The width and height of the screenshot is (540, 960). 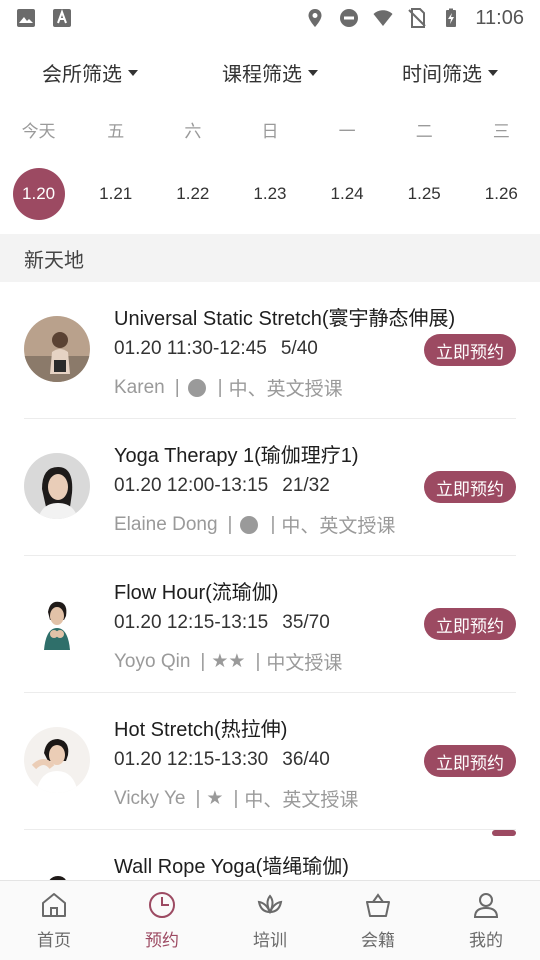 I want to click on level-stars: ★, so click(x=215, y=798).